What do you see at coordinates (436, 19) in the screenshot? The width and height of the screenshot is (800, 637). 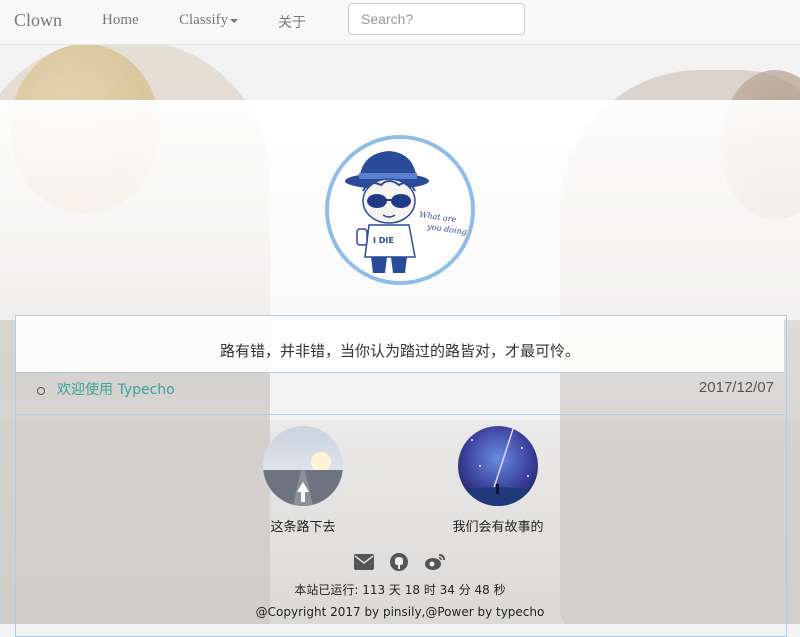 I see `search-input` at bounding box center [436, 19].